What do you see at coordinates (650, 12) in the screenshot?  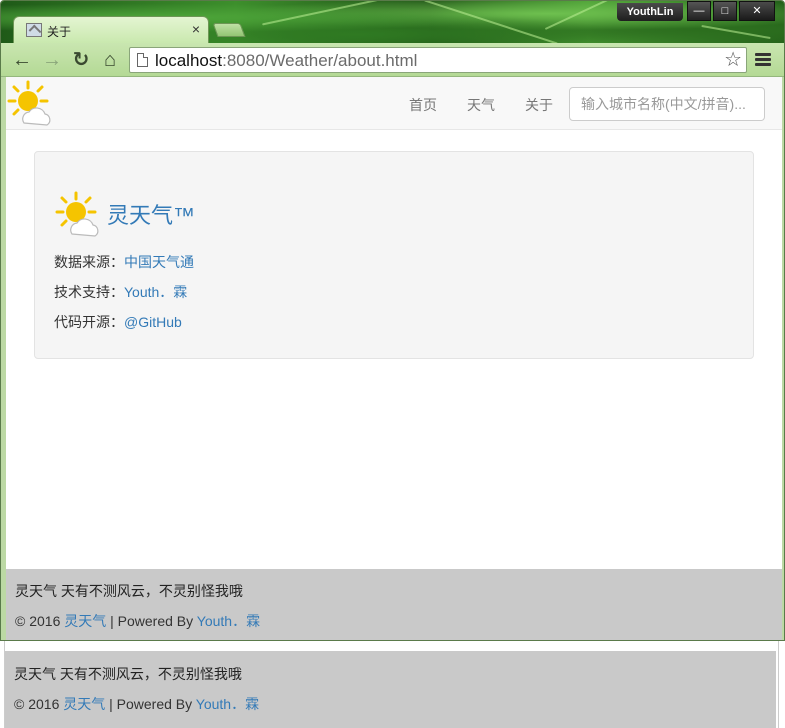 I see `profile-name: YouthLin` at bounding box center [650, 12].